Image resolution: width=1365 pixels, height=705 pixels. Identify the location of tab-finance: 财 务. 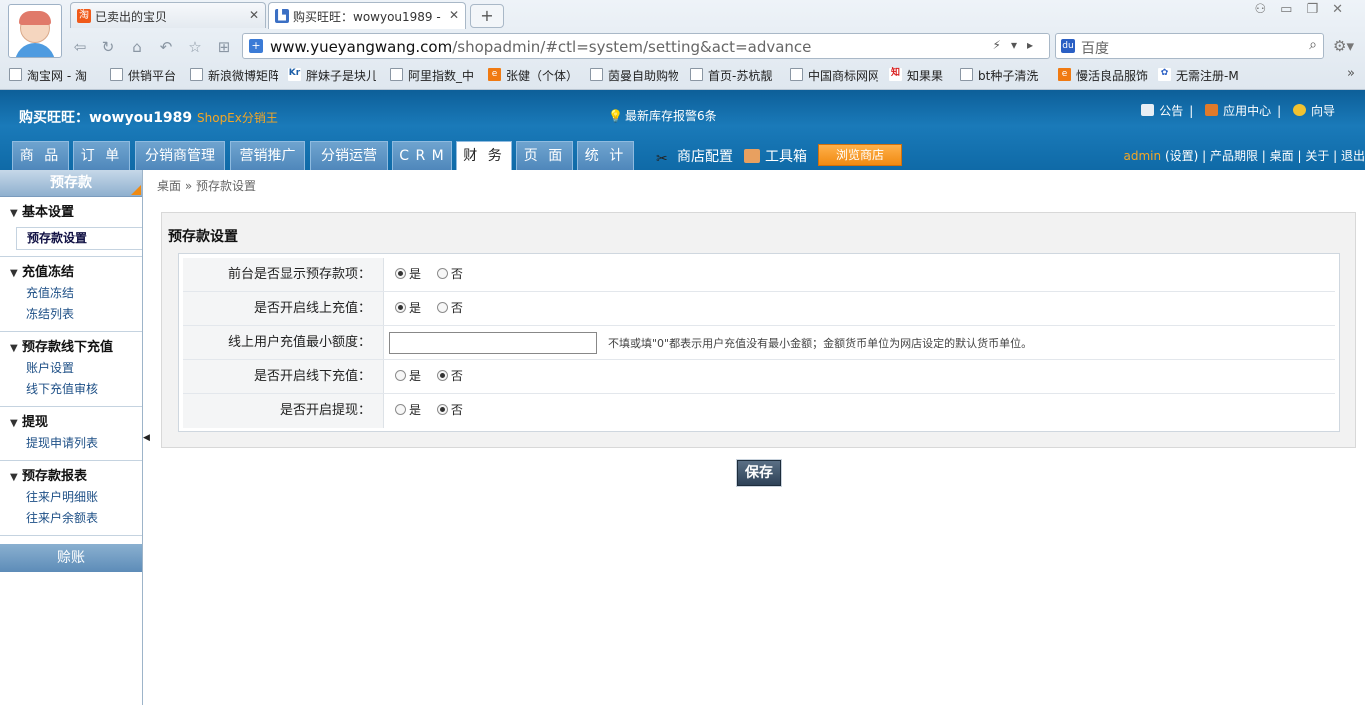
(484, 155).